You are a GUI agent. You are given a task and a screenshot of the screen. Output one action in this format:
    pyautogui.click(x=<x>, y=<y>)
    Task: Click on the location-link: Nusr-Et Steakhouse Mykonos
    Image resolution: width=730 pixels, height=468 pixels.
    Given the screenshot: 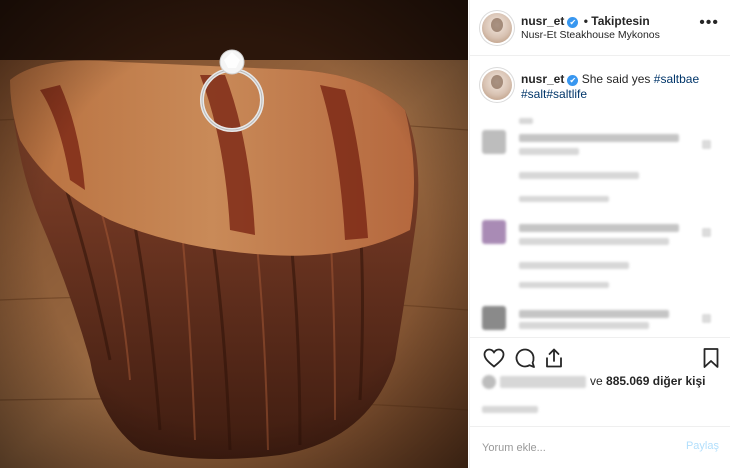 What is the action you would take?
    pyautogui.click(x=590, y=35)
    